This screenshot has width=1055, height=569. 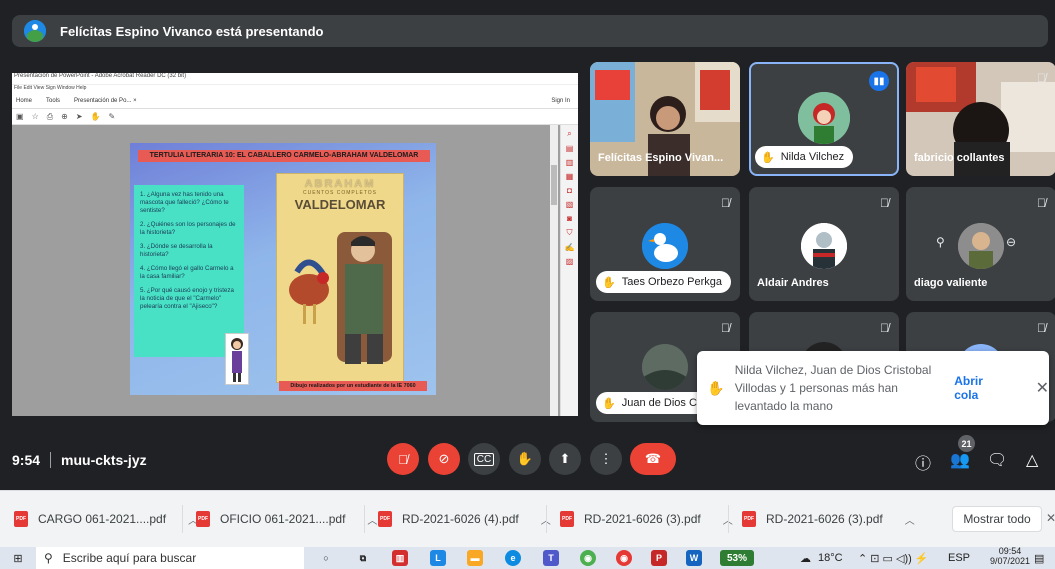 I want to click on participant-tile-fabricio: 🎙̸ fabricio collantes, so click(x=980, y=119).